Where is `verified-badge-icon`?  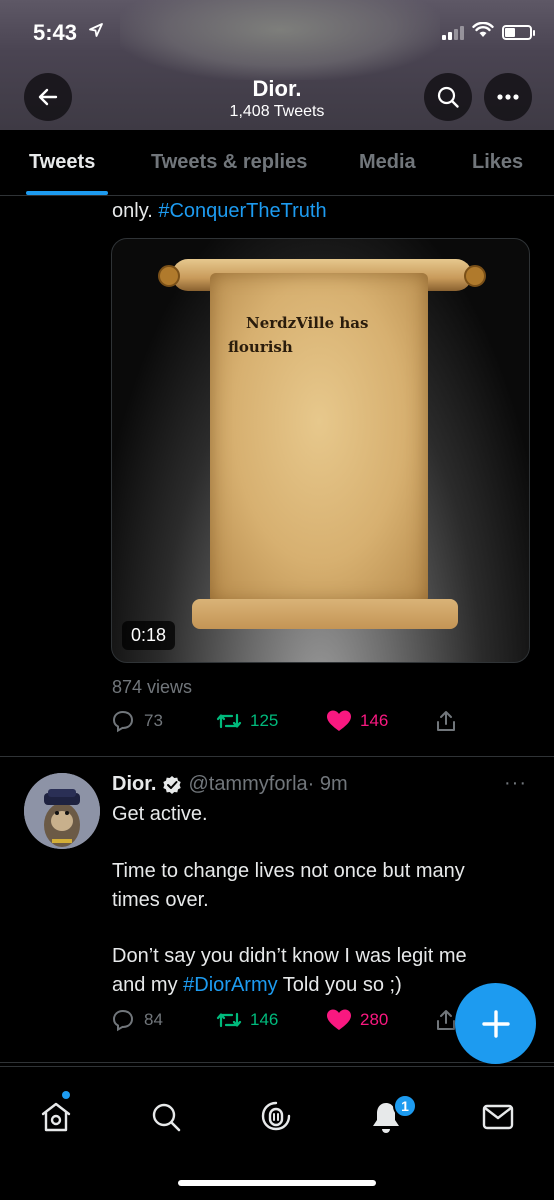 verified-badge-icon is located at coordinates (172, 785).